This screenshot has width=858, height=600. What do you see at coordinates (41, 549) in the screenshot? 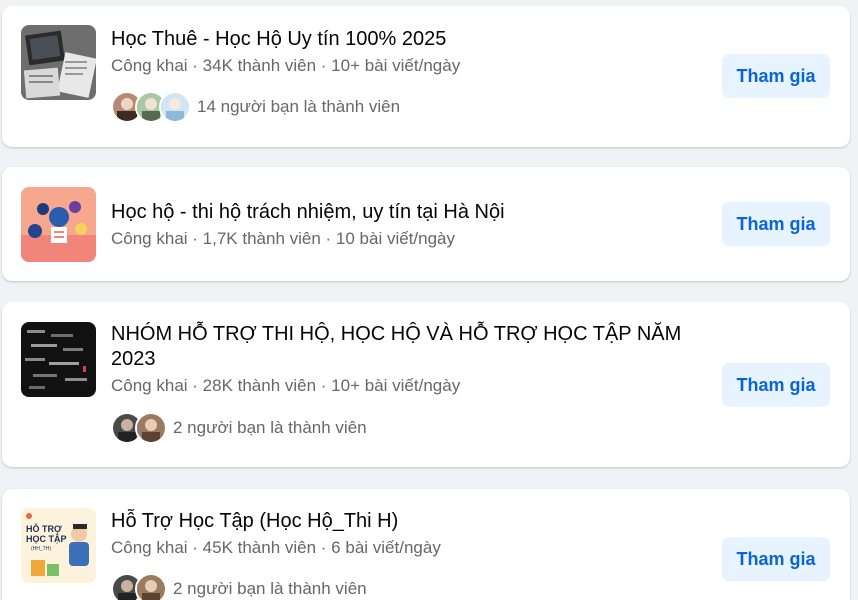
I see `thumbnail-text-line: (HH_TH)` at bounding box center [41, 549].